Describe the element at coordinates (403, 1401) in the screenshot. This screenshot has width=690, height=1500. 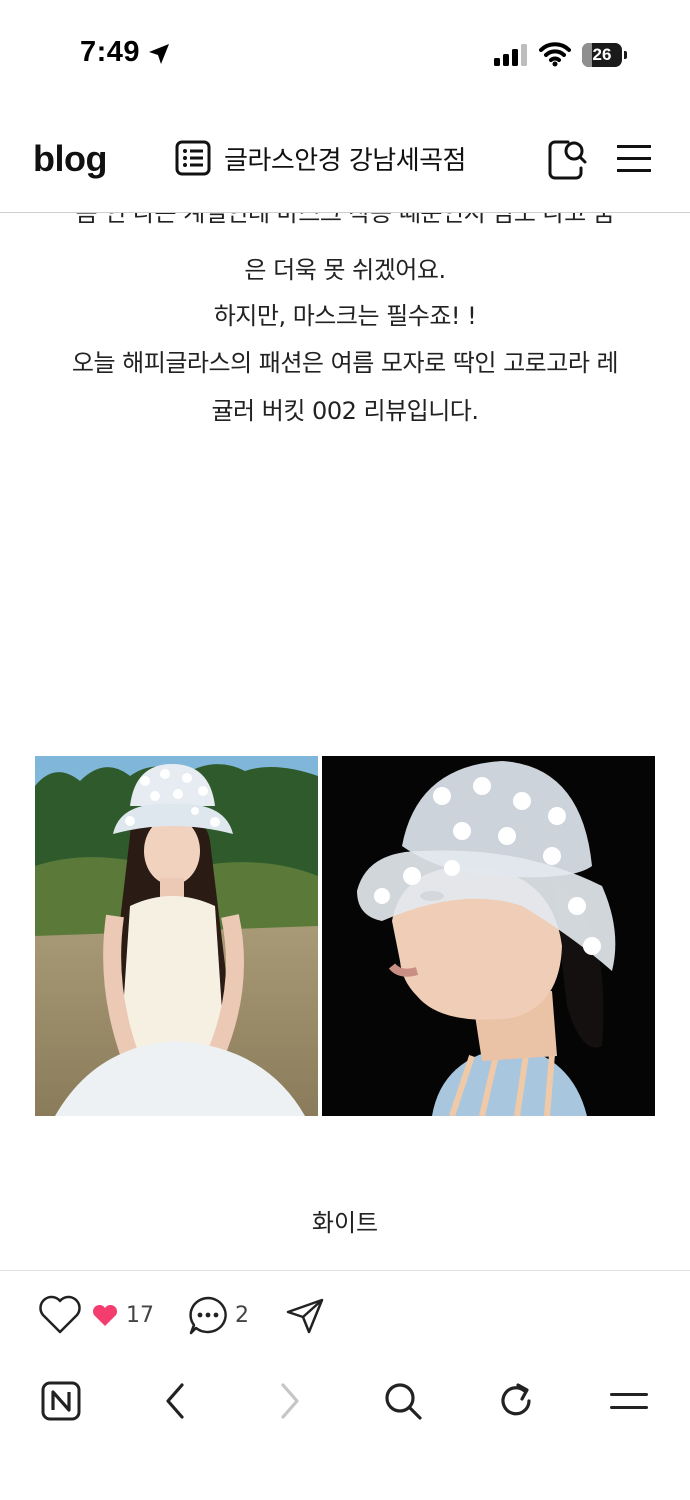
I see `search-icon` at that location.